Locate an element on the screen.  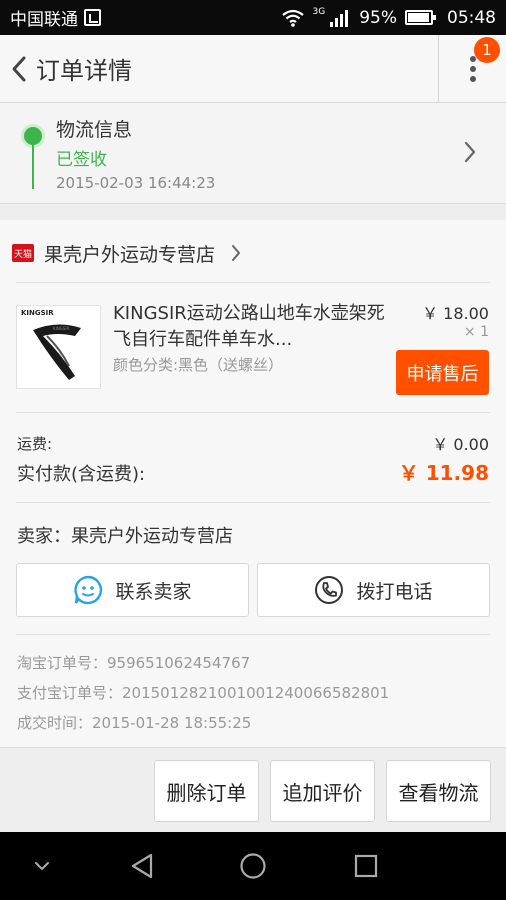
paid-value: ￥ 11.98 is located at coordinates (443, 473).